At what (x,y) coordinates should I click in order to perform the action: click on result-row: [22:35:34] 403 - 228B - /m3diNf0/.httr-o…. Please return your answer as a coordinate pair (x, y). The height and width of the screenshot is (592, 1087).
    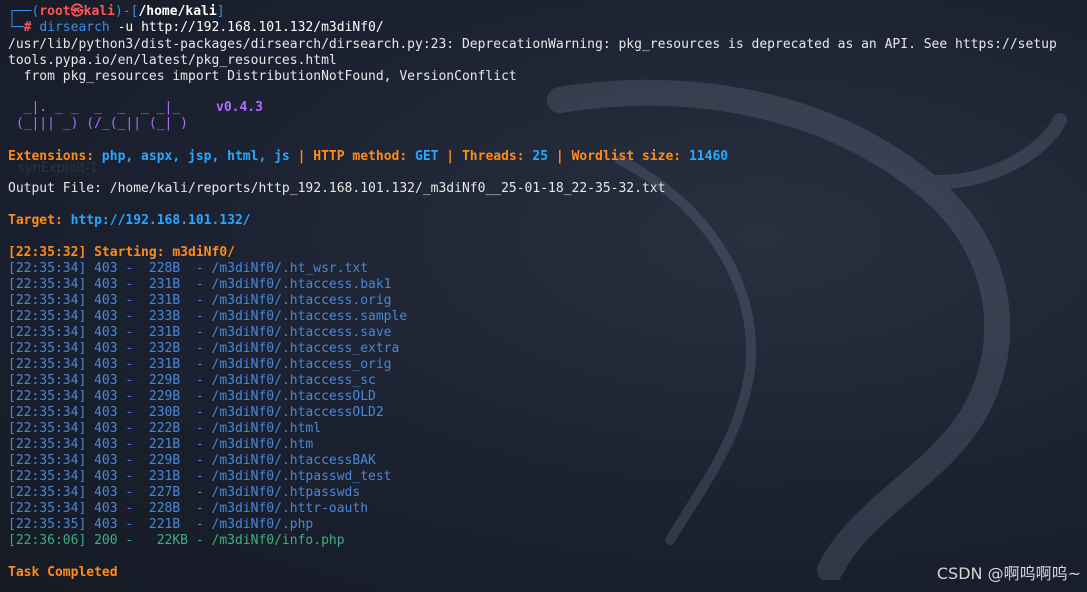
    Looking at the image, I should click on (188, 508).